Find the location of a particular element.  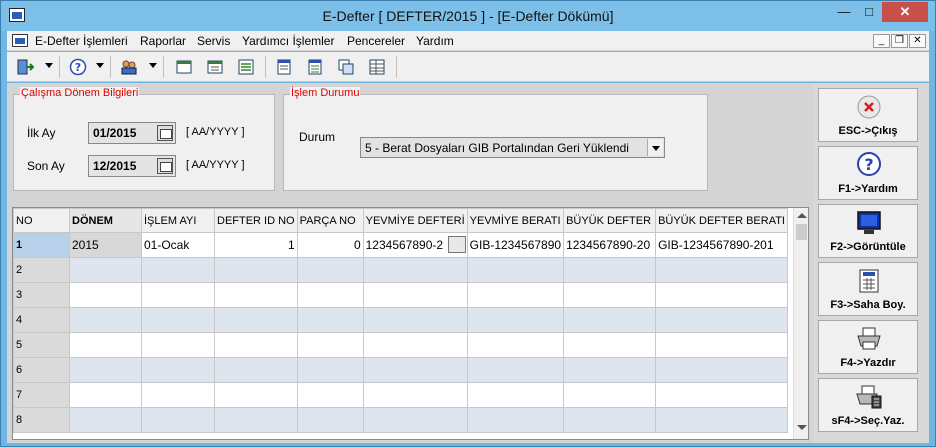

document-icon is located at coordinates (20, 40).